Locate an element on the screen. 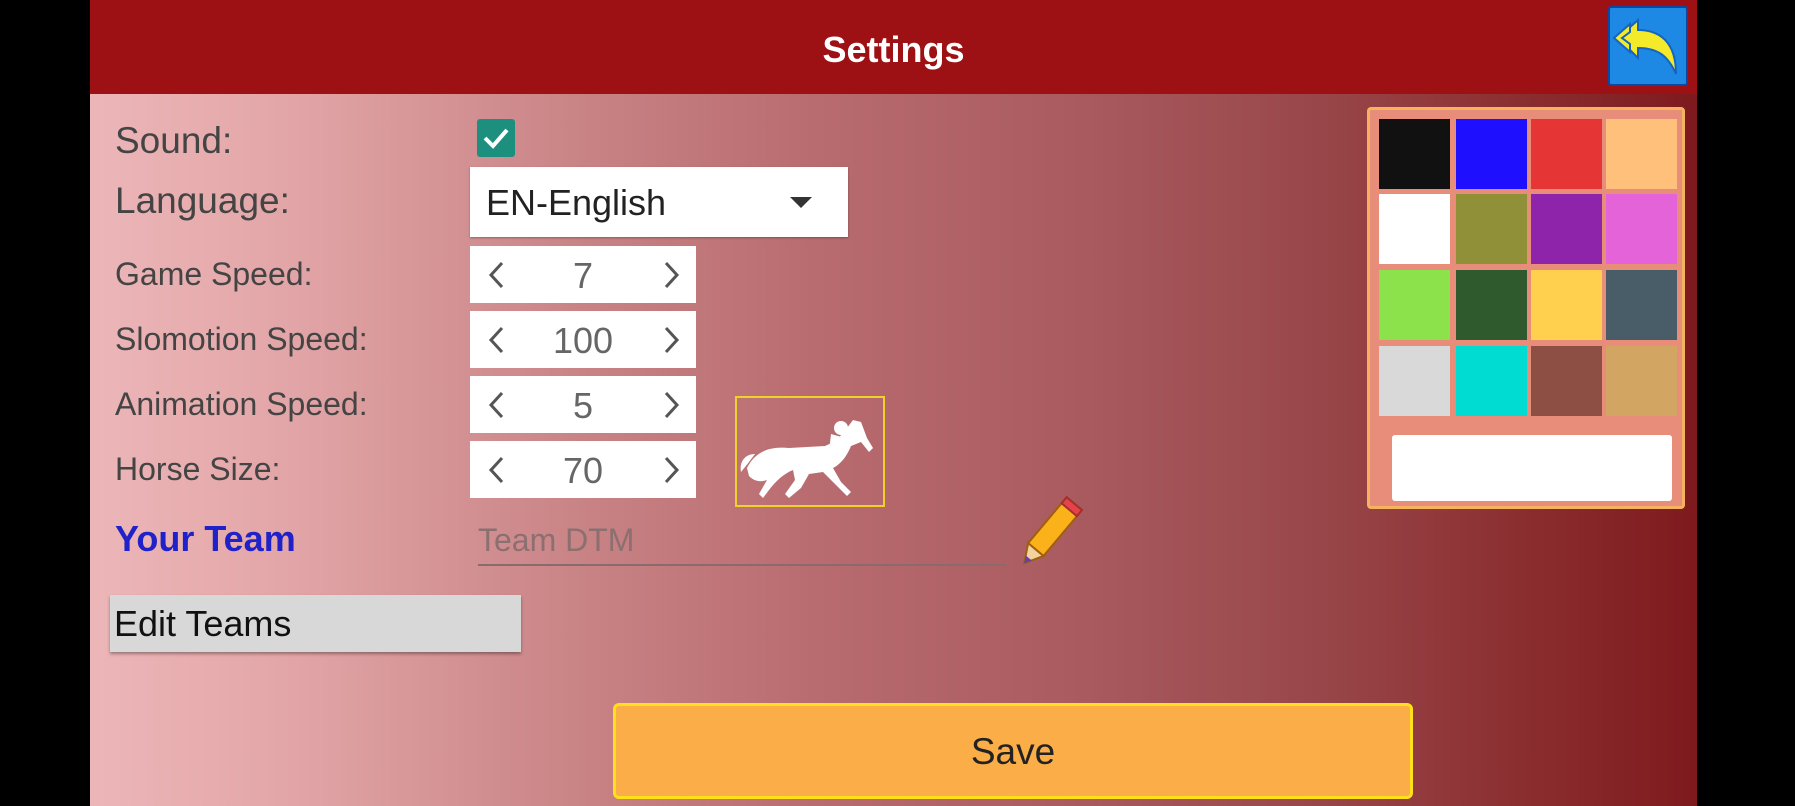 The height and width of the screenshot is (806, 1795). sound-label: Sound: is located at coordinates (174, 140).